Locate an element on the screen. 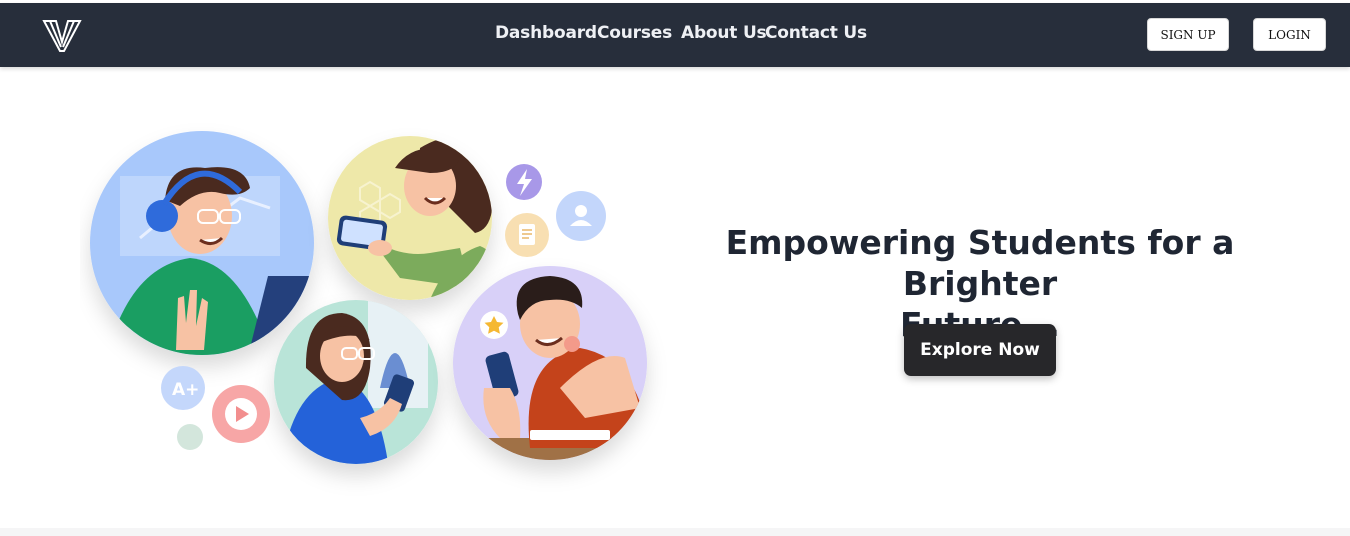 The image size is (1350, 536). hero-title-line1: Empowering Students for a Brighter is located at coordinates (980, 263).